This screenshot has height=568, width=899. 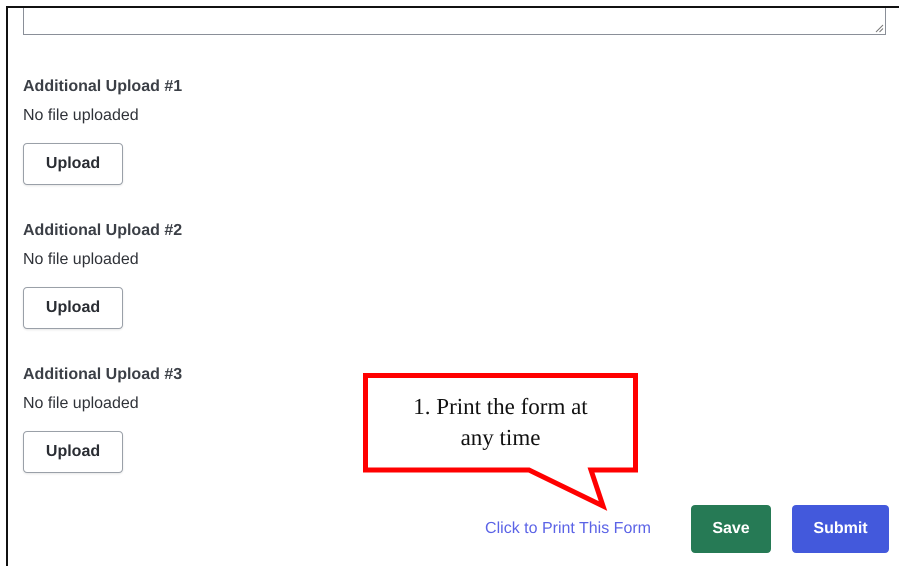 What do you see at coordinates (454, 21) in the screenshot?
I see `text-area` at bounding box center [454, 21].